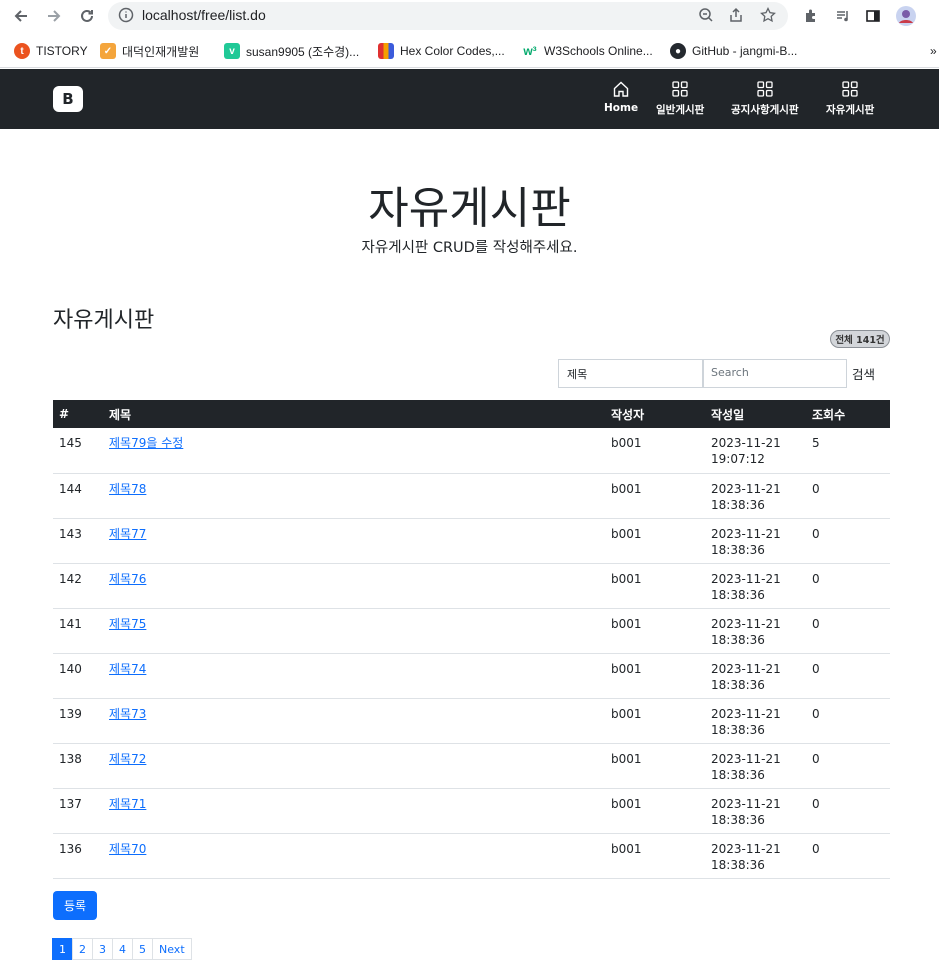 The width and height of the screenshot is (939, 979). What do you see at coordinates (850, 100) in the screenshot?
I see `nav-item-free-board: 자유게시판` at bounding box center [850, 100].